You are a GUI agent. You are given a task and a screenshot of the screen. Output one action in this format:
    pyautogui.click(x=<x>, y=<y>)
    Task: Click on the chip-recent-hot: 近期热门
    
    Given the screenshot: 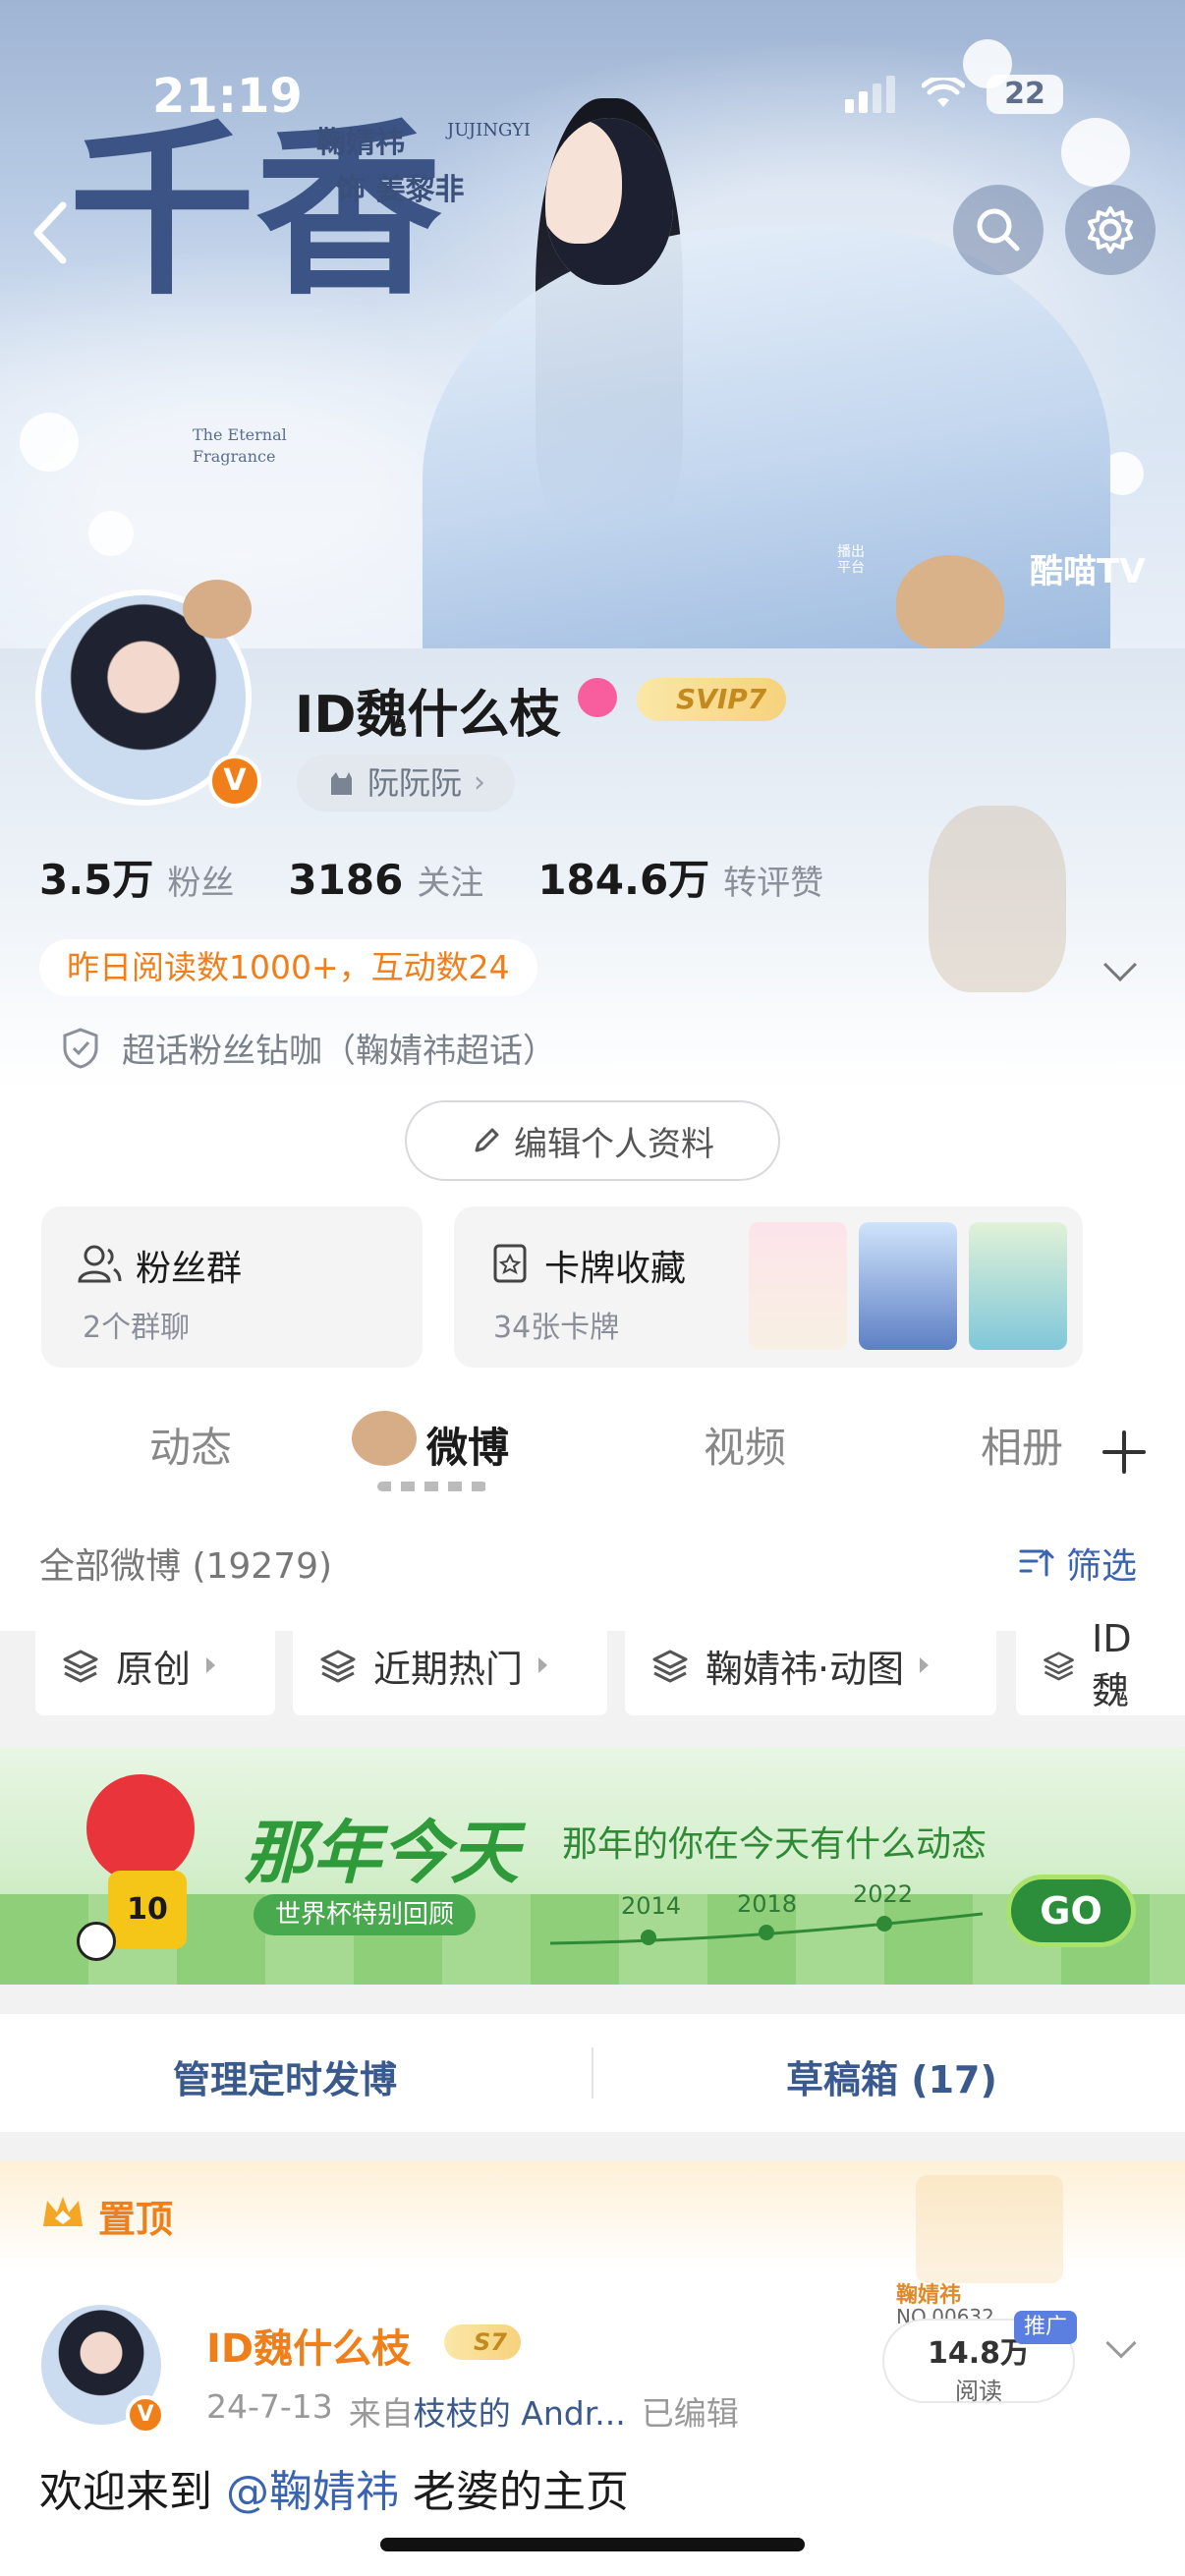 What is the action you would take?
    pyautogui.click(x=450, y=1665)
    